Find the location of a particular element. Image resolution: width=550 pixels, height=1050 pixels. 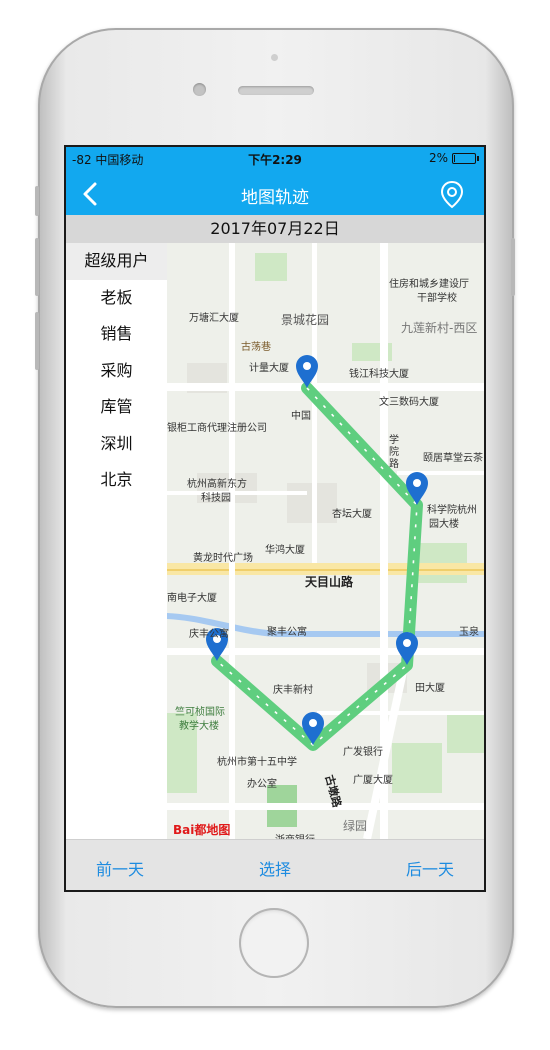

map-label: 景城花园 is located at coordinates (305, 320).